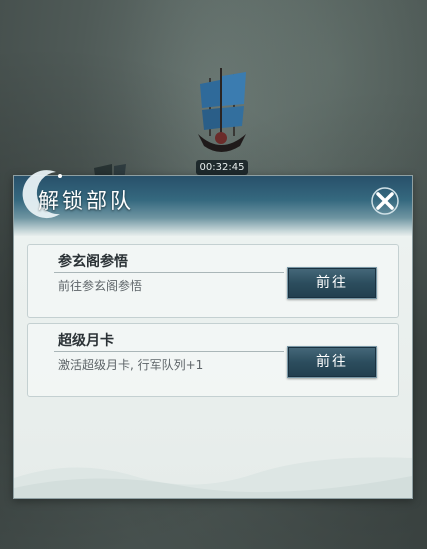 The image size is (427, 549). Describe the element at coordinates (213, 477) in the screenshot. I see `wave-decoration` at that location.